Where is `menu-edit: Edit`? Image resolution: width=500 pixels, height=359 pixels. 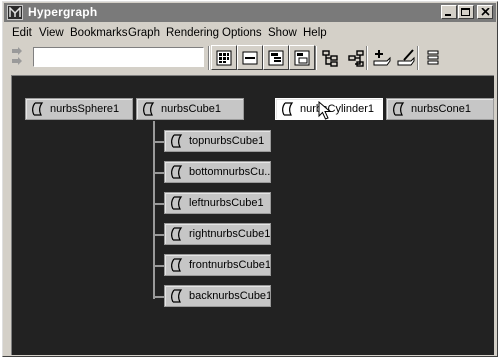 menu-edit: Edit is located at coordinates (22, 33).